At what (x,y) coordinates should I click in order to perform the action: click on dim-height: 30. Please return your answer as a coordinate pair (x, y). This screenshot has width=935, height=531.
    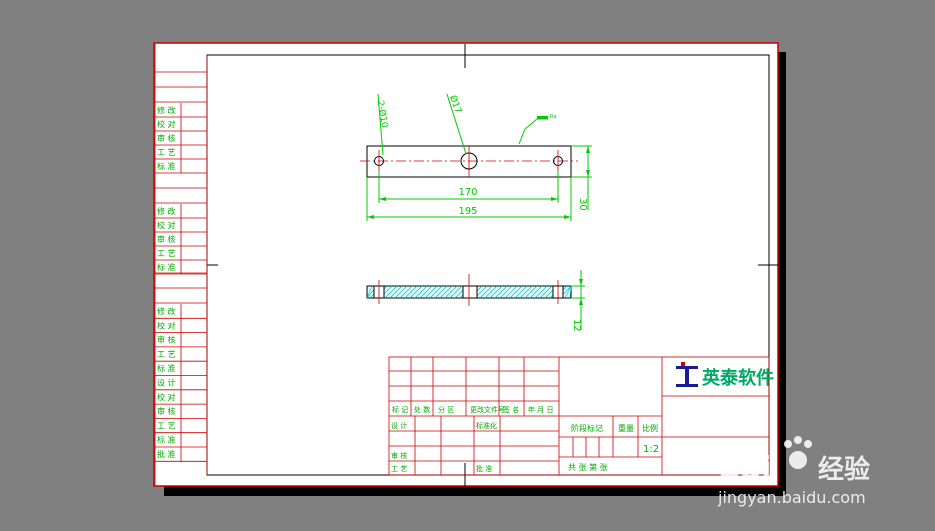
    Looking at the image, I should click on (582, 204).